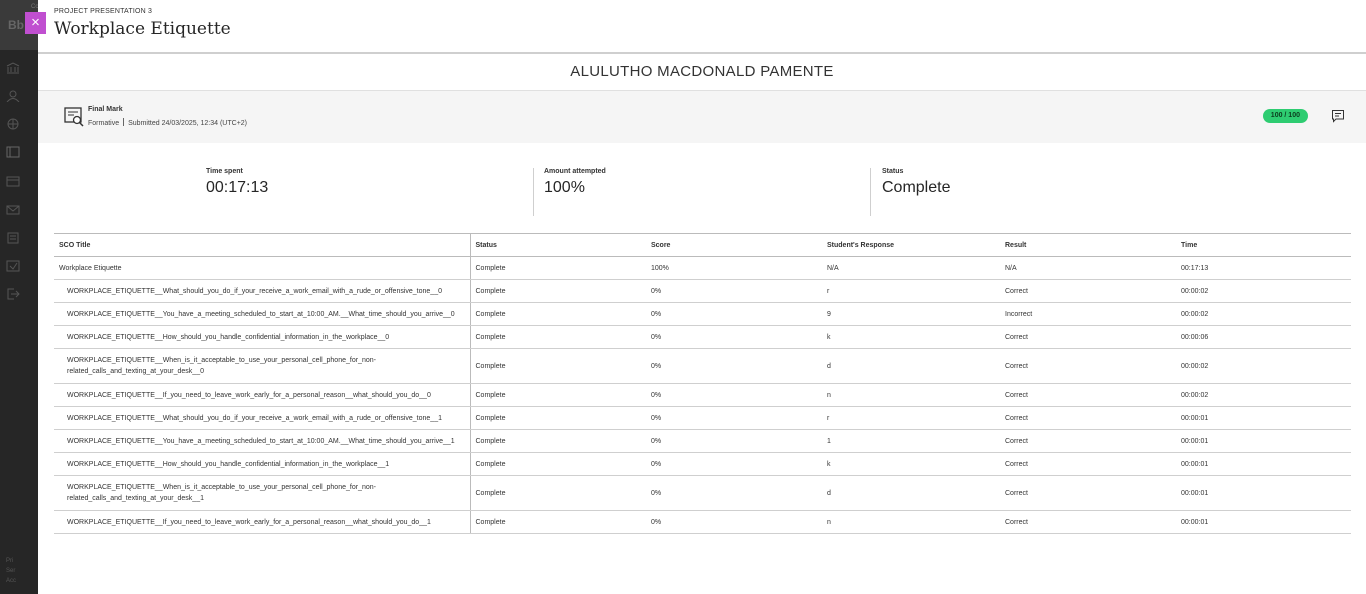 This screenshot has height=594, width=1366. I want to click on page-title: Workplace Etiquette, so click(142, 29).